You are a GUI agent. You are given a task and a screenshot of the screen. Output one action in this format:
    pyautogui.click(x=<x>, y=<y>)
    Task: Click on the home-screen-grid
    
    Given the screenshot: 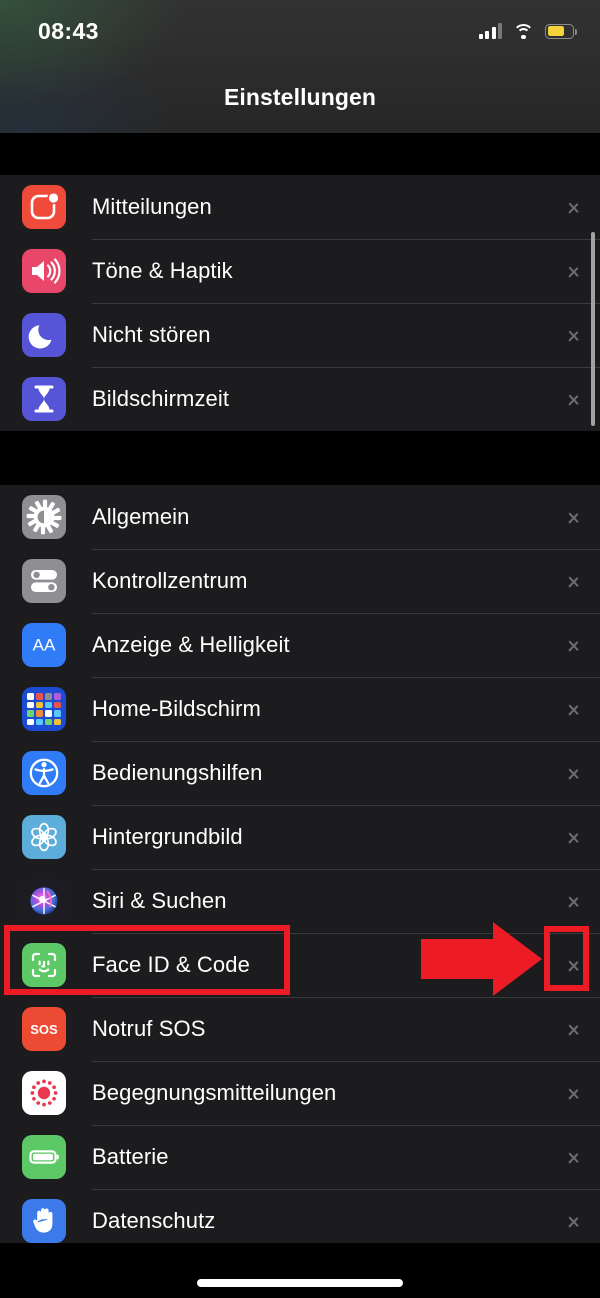 What is the action you would take?
    pyautogui.click(x=44, y=709)
    